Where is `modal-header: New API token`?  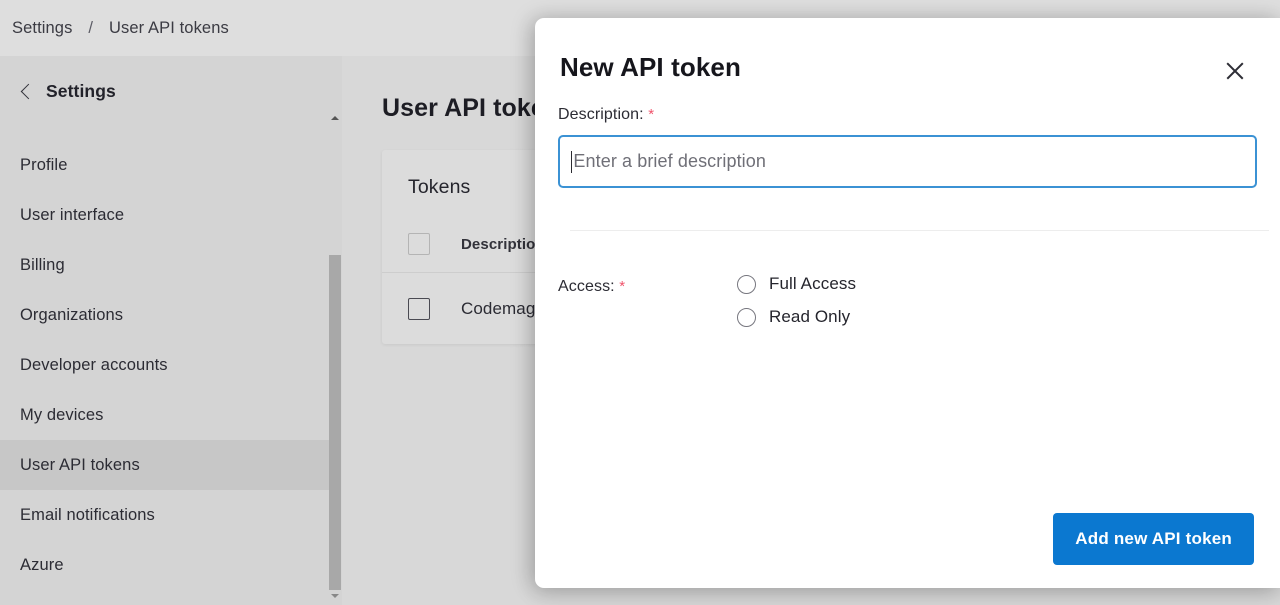
modal-header: New API token is located at coordinates (907, 53).